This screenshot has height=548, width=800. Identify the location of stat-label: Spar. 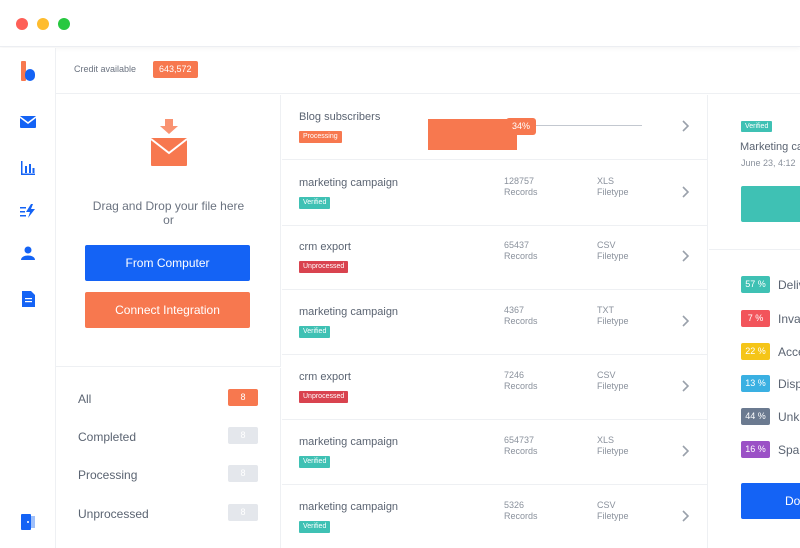
(789, 450).